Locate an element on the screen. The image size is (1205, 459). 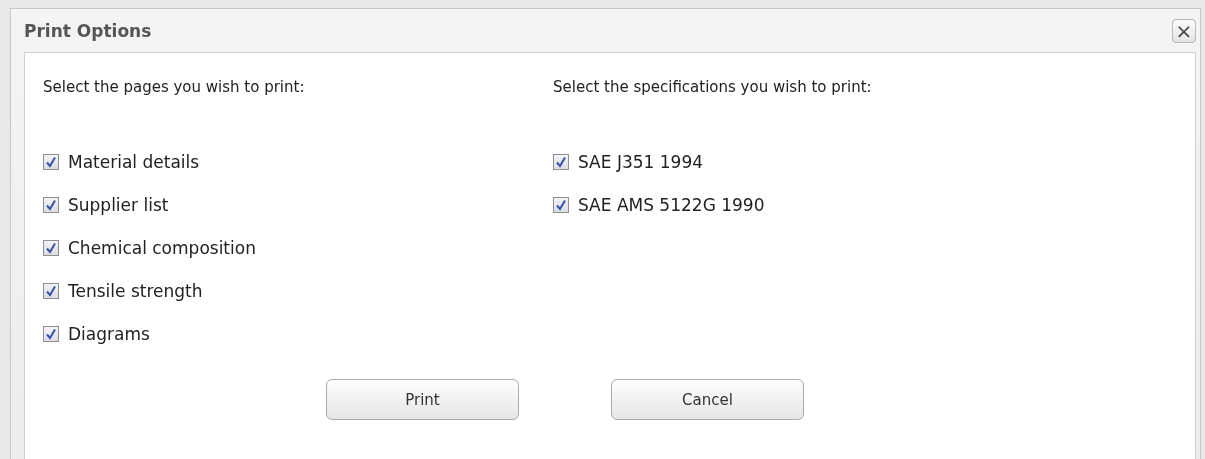
section-heading: Select the specifications you wish to print: is located at coordinates (713, 88).